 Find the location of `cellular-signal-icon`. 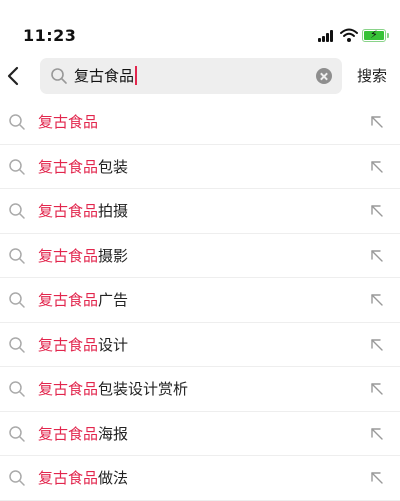

cellular-signal-icon is located at coordinates (327, 36).